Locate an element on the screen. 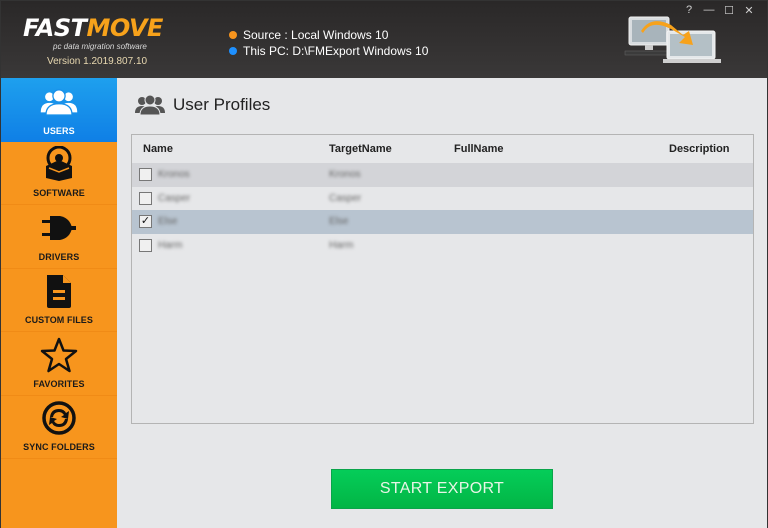 The image size is (768, 528). sidebar-label-software: SOFTWARE is located at coordinates (59, 193).